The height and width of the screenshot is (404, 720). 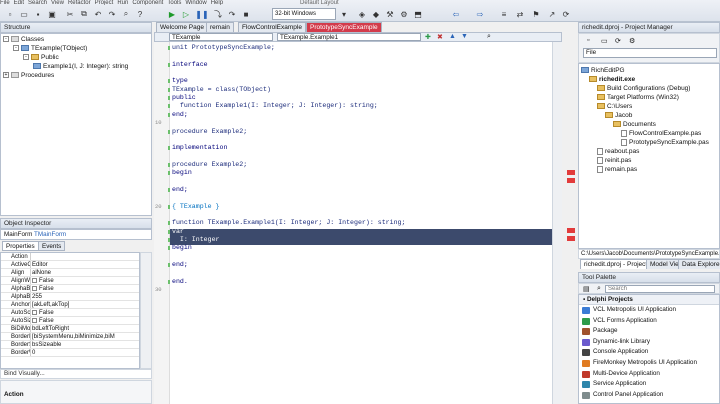 What do you see at coordinates (24, 14) in the screenshot?
I see `open-icon: ▭` at bounding box center [24, 14].